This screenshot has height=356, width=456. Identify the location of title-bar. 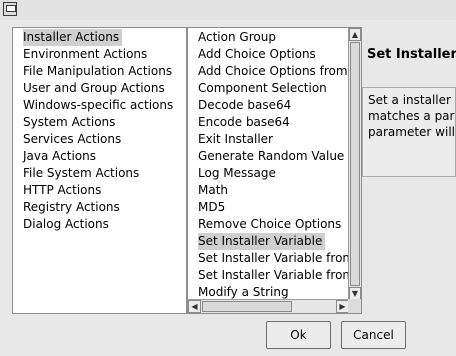
(228, 10).